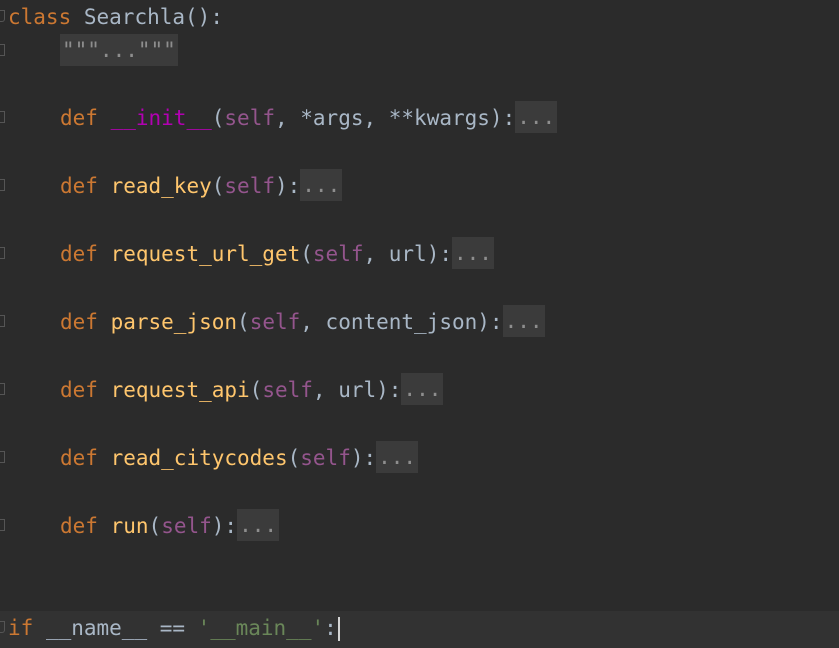 The height and width of the screenshot is (648, 839). Describe the element at coordinates (419, 17) in the screenshot. I see `code-line-class: class Searchla():` at that location.